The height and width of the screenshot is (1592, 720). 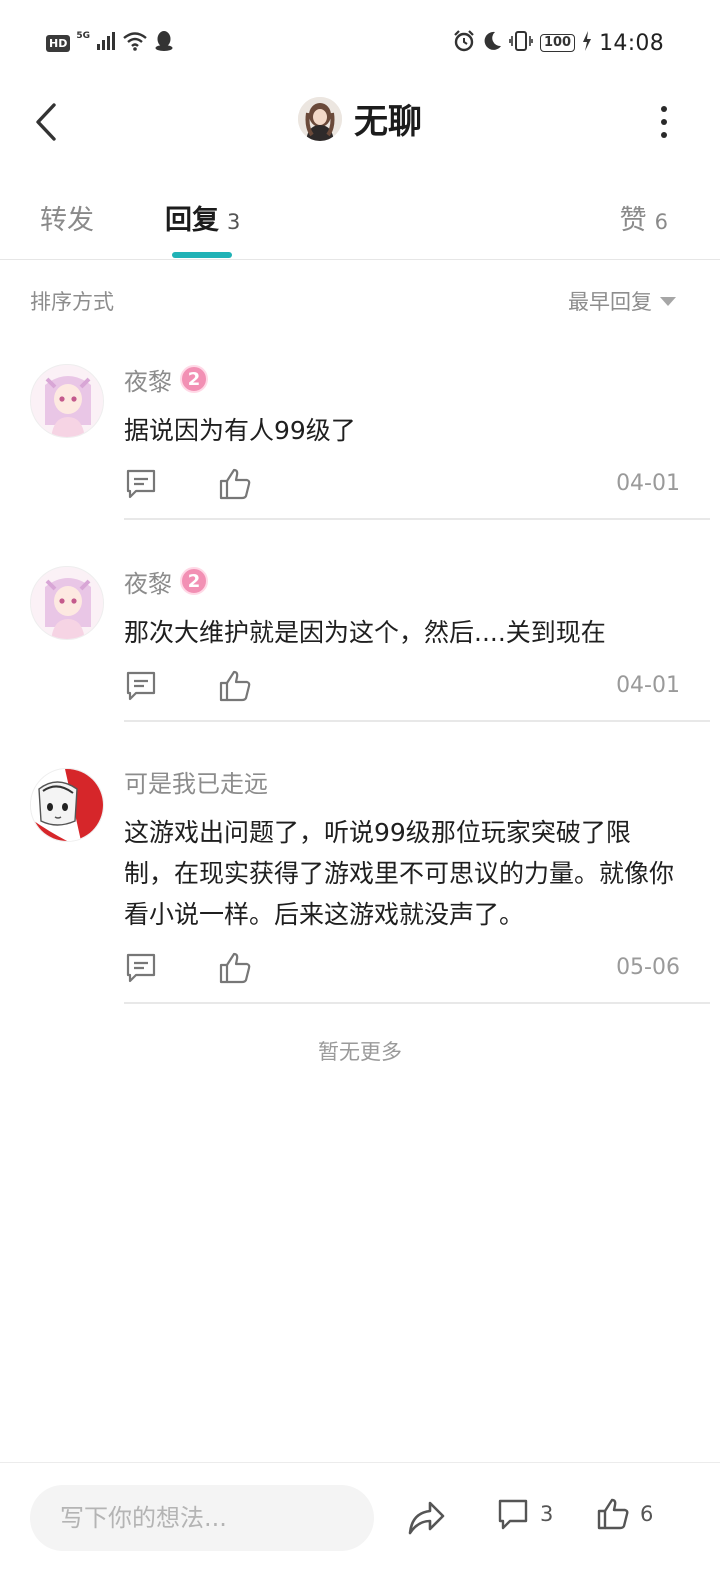 I want to click on comment-text: 那次大维护就是因为这个，然后....关到现在, so click(x=365, y=632).